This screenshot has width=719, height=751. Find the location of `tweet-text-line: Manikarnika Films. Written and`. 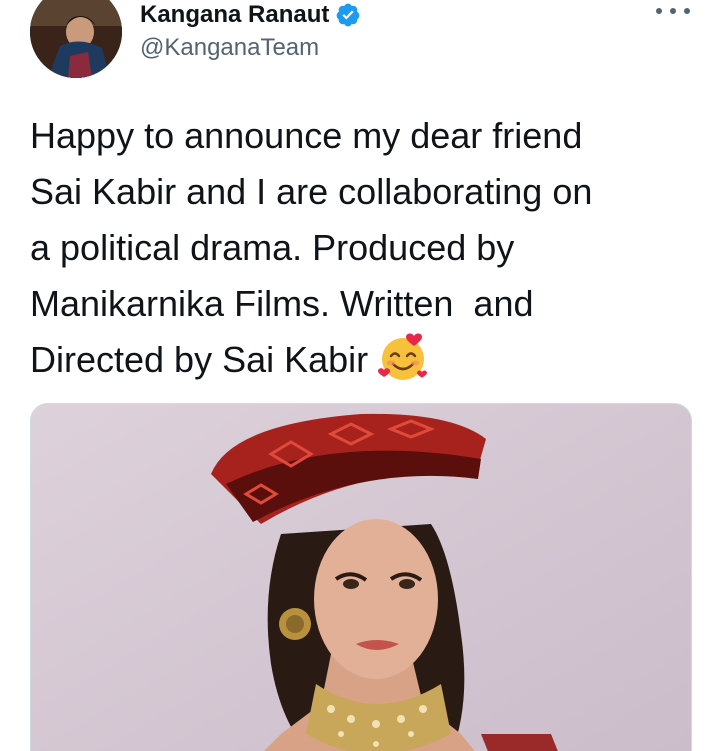

tweet-text-line: Manikarnika Films. Written and is located at coordinates (282, 303).